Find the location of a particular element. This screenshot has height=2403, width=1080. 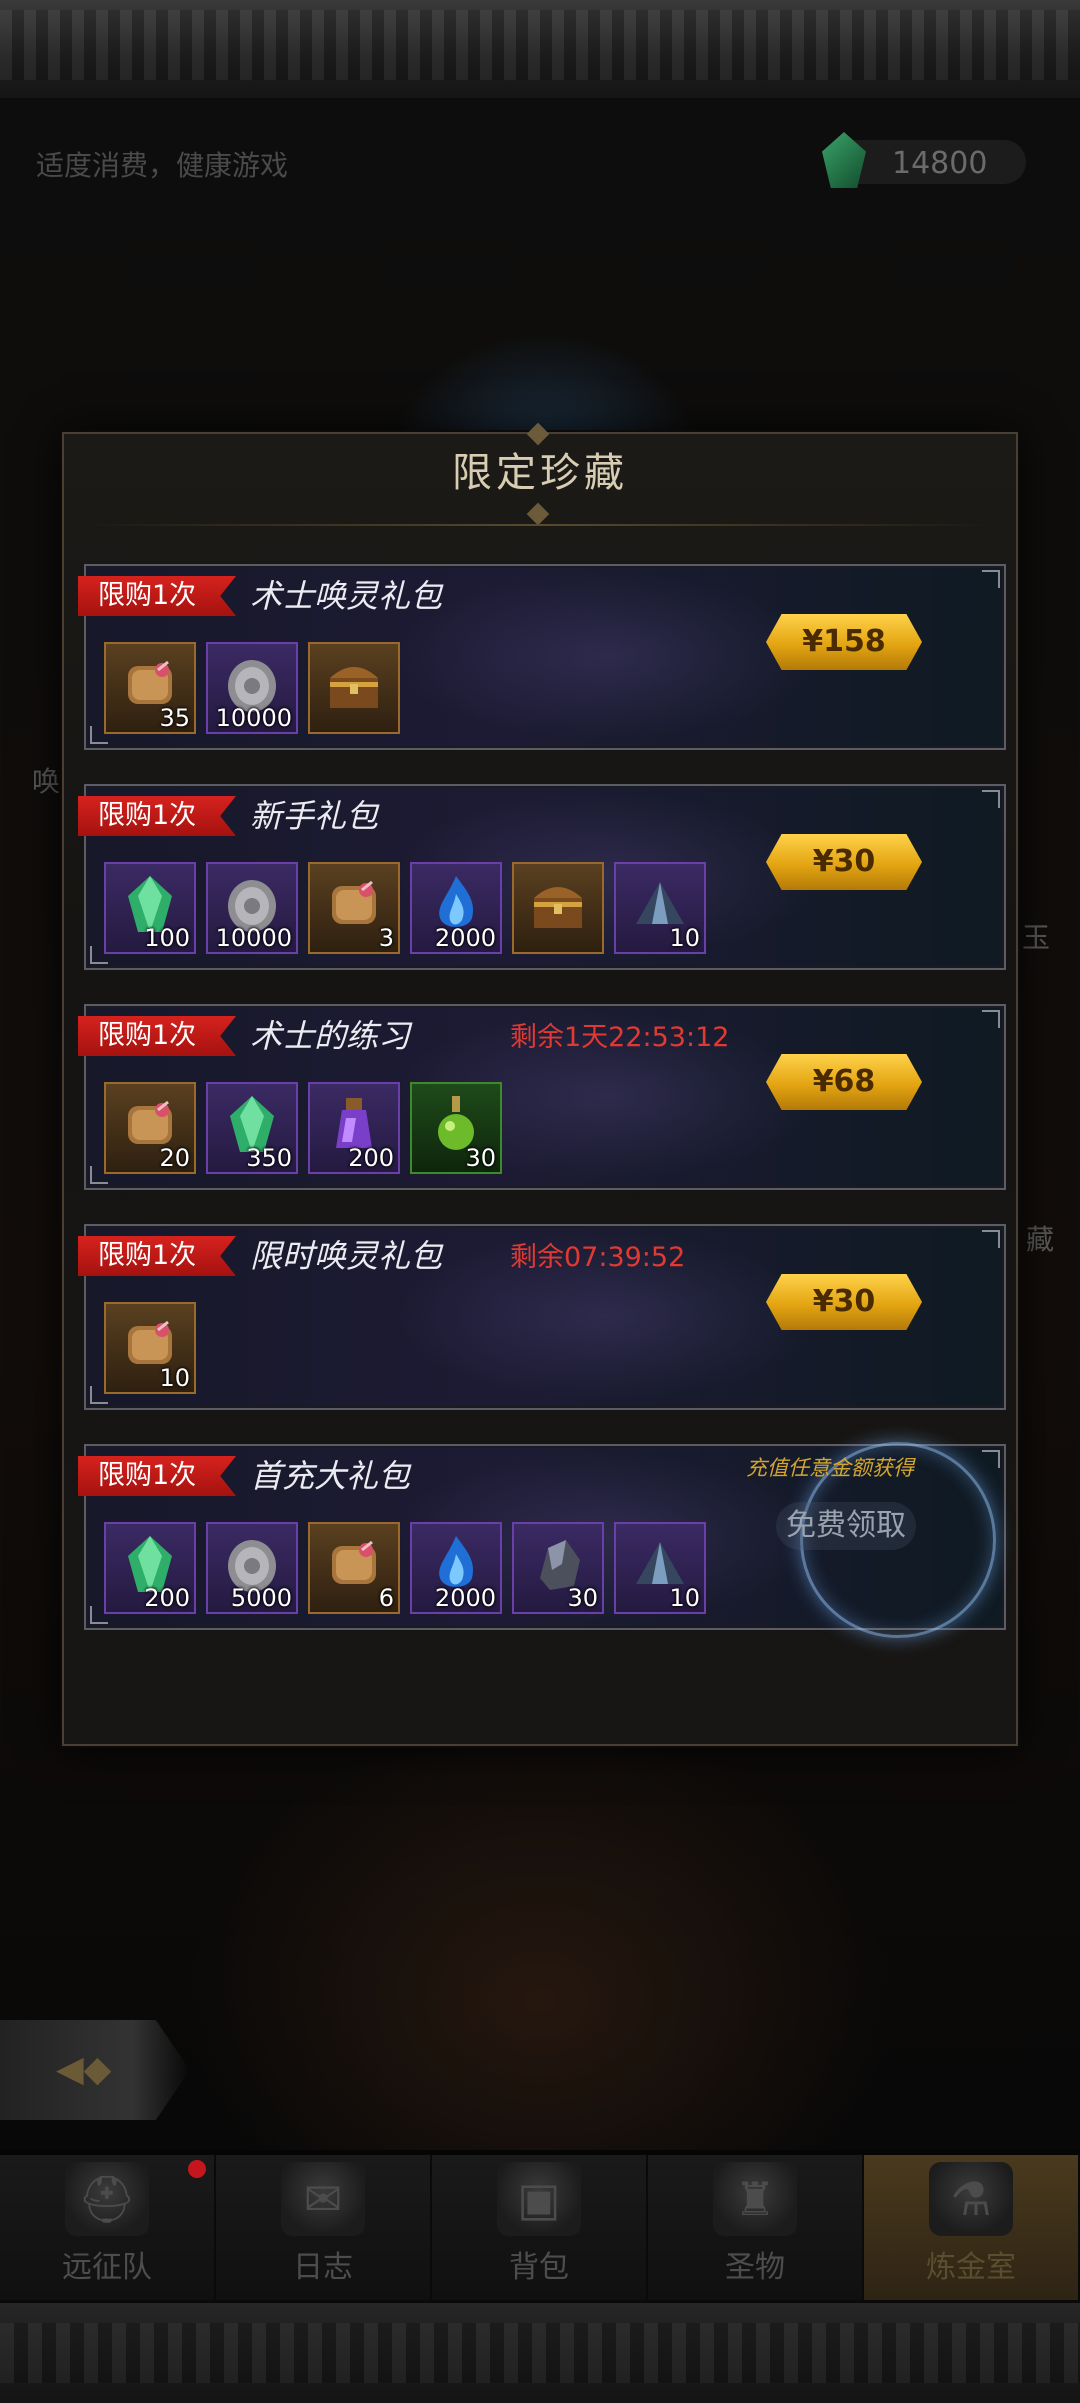

currency-value: 14800 is located at coordinates (940, 163).